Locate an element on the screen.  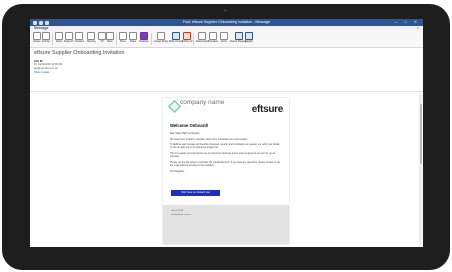
company-name: company name is located at coordinates (202, 102).